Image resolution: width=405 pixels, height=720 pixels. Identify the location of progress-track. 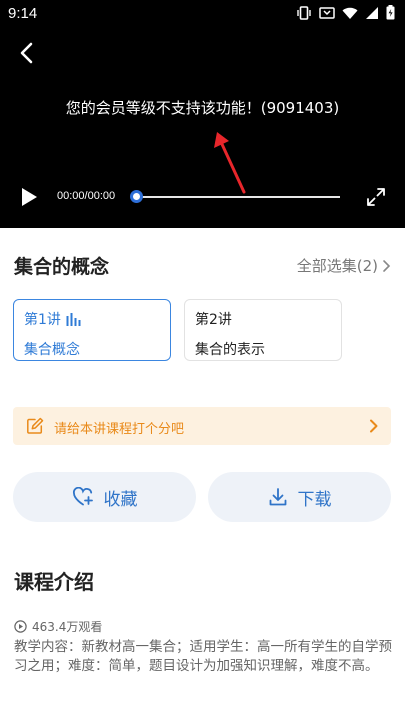
(238, 197).